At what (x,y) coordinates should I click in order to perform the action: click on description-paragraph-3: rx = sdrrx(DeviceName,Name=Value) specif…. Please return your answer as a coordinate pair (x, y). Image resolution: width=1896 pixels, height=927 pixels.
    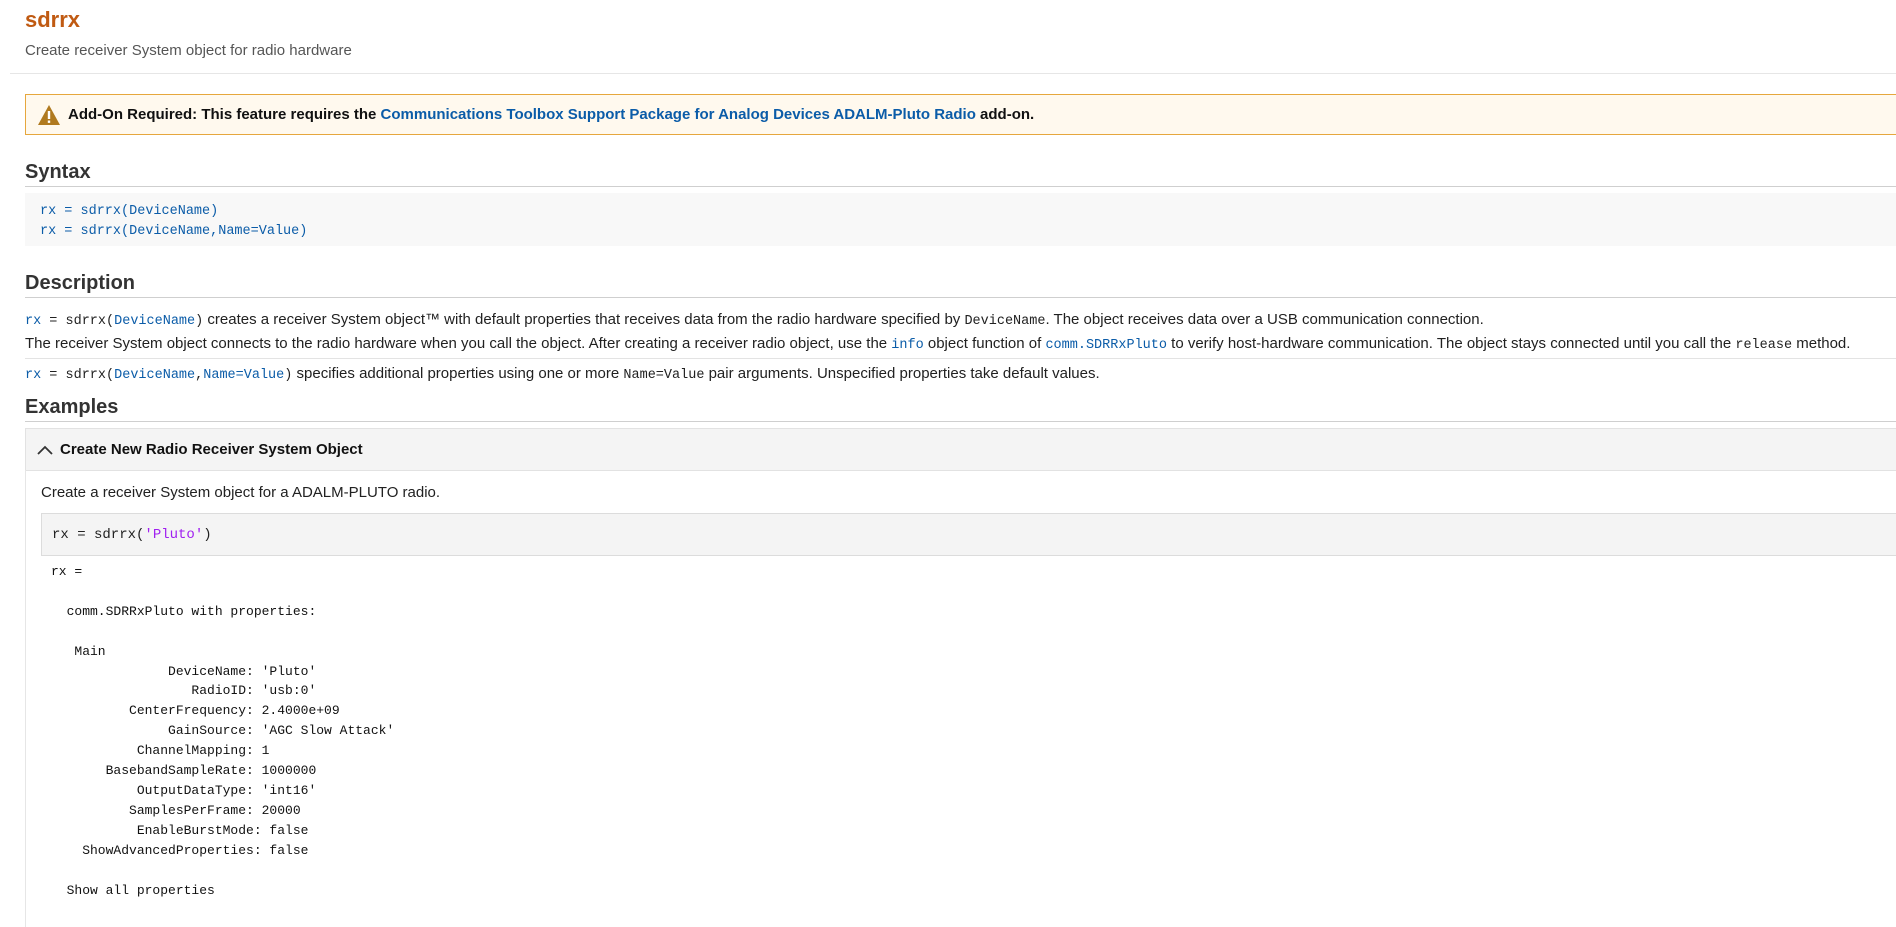
    Looking at the image, I should click on (960, 374).